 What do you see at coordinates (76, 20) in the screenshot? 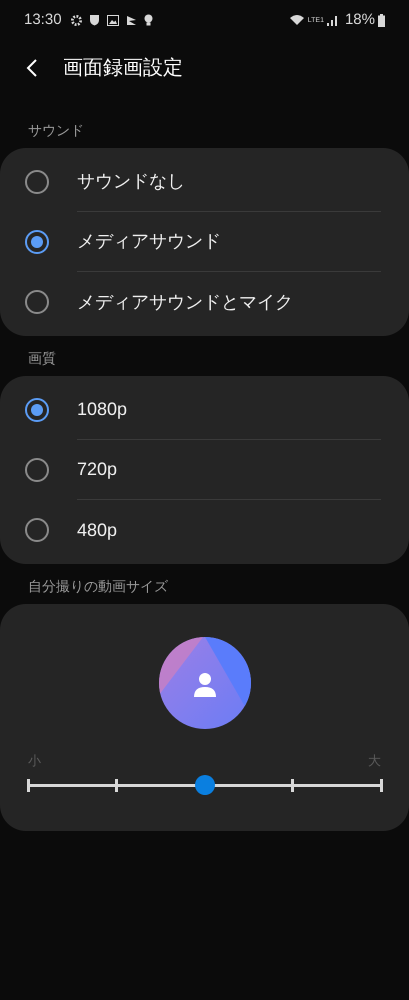
I see `gear-icon` at bounding box center [76, 20].